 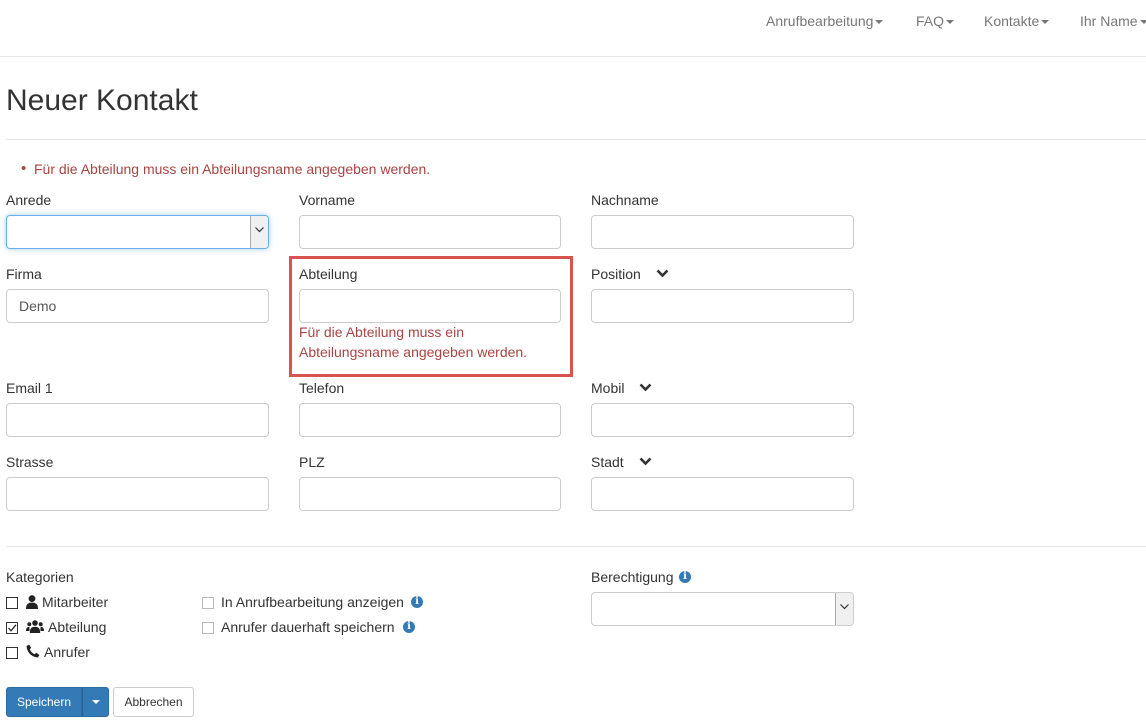 What do you see at coordinates (632, 577) in the screenshot?
I see `berechtigung-label: Berechtigung` at bounding box center [632, 577].